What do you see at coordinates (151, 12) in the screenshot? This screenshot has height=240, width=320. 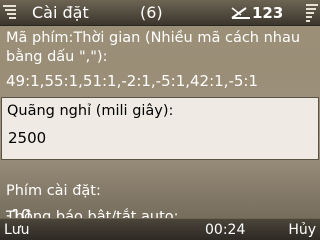 I see `notification-count: (6)` at bounding box center [151, 12].